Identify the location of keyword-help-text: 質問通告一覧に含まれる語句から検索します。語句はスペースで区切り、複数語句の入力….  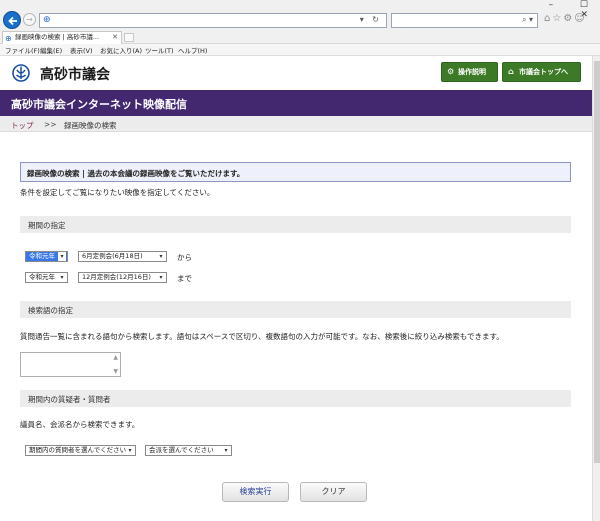
(262, 336).